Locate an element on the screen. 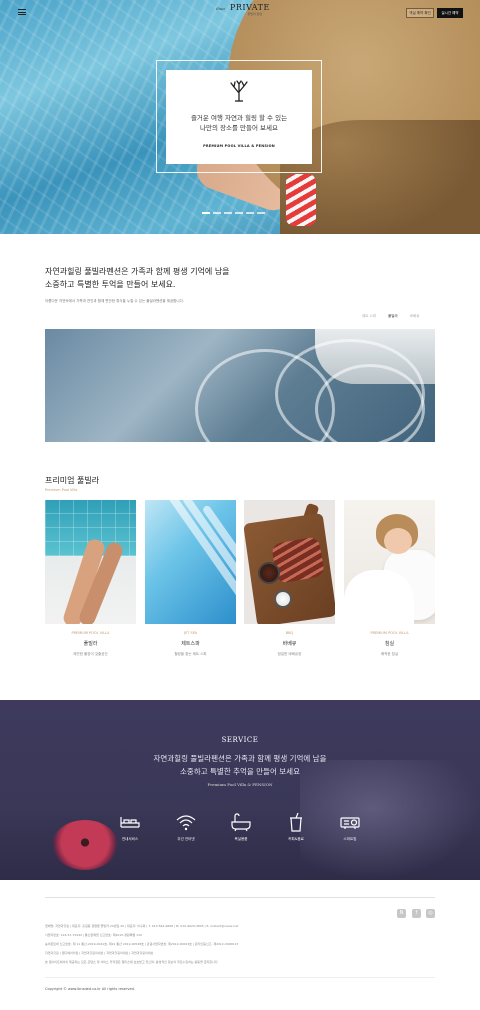  service-label: 커피&음료 is located at coordinates (296, 839).